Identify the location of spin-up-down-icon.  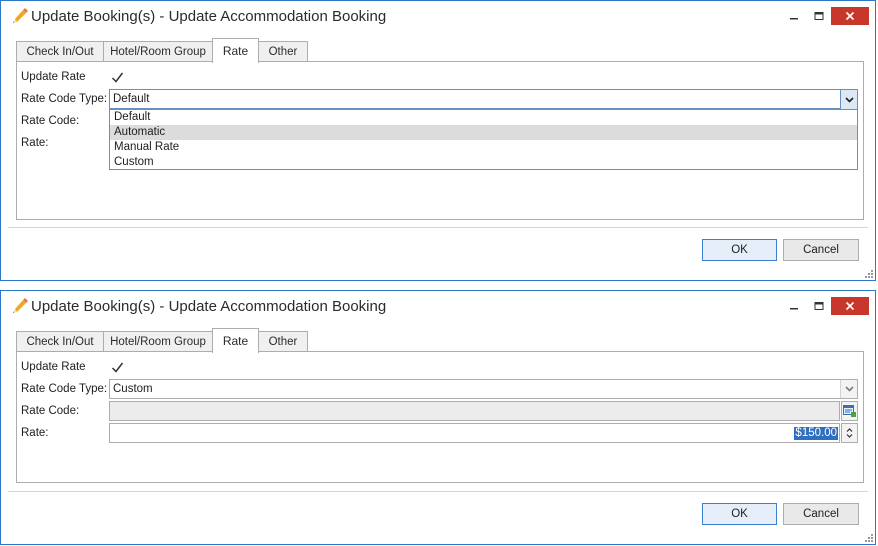
(849, 433).